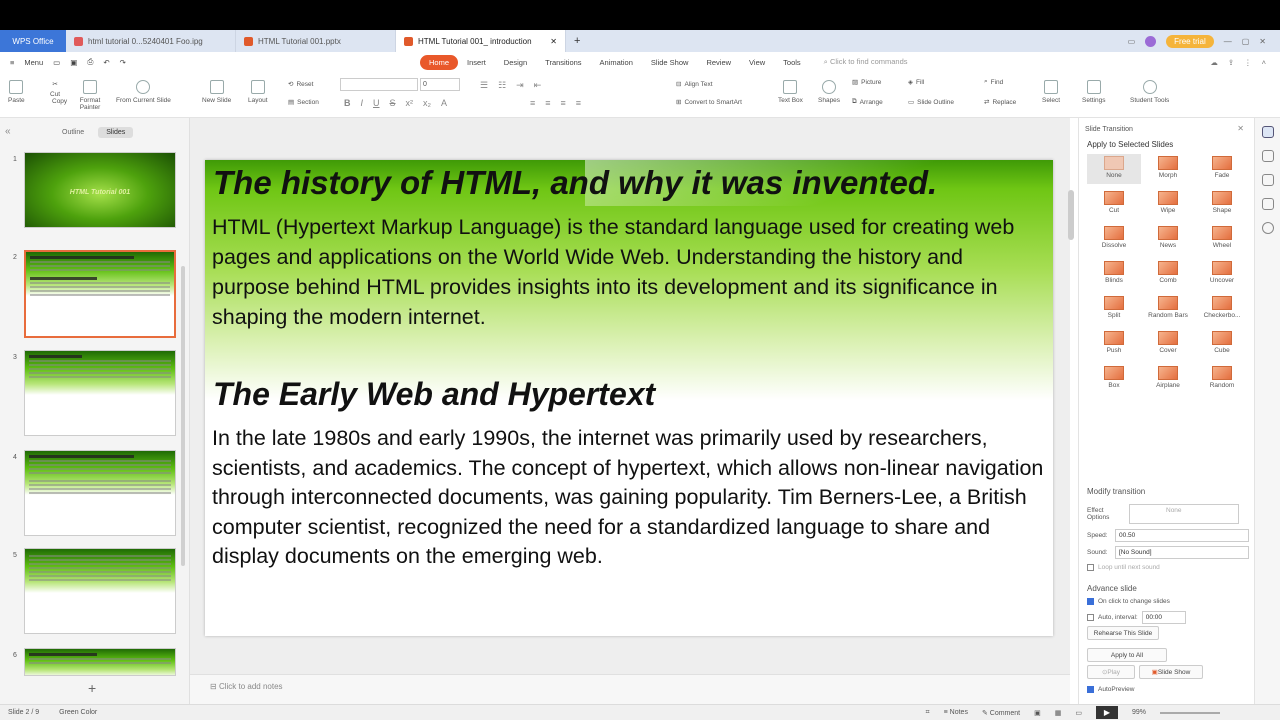 This screenshot has height=720, width=1280. Describe the element at coordinates (931, 102) in the screenshot. I see `slide-outline-button: ▭ Slide Outline` at that location.